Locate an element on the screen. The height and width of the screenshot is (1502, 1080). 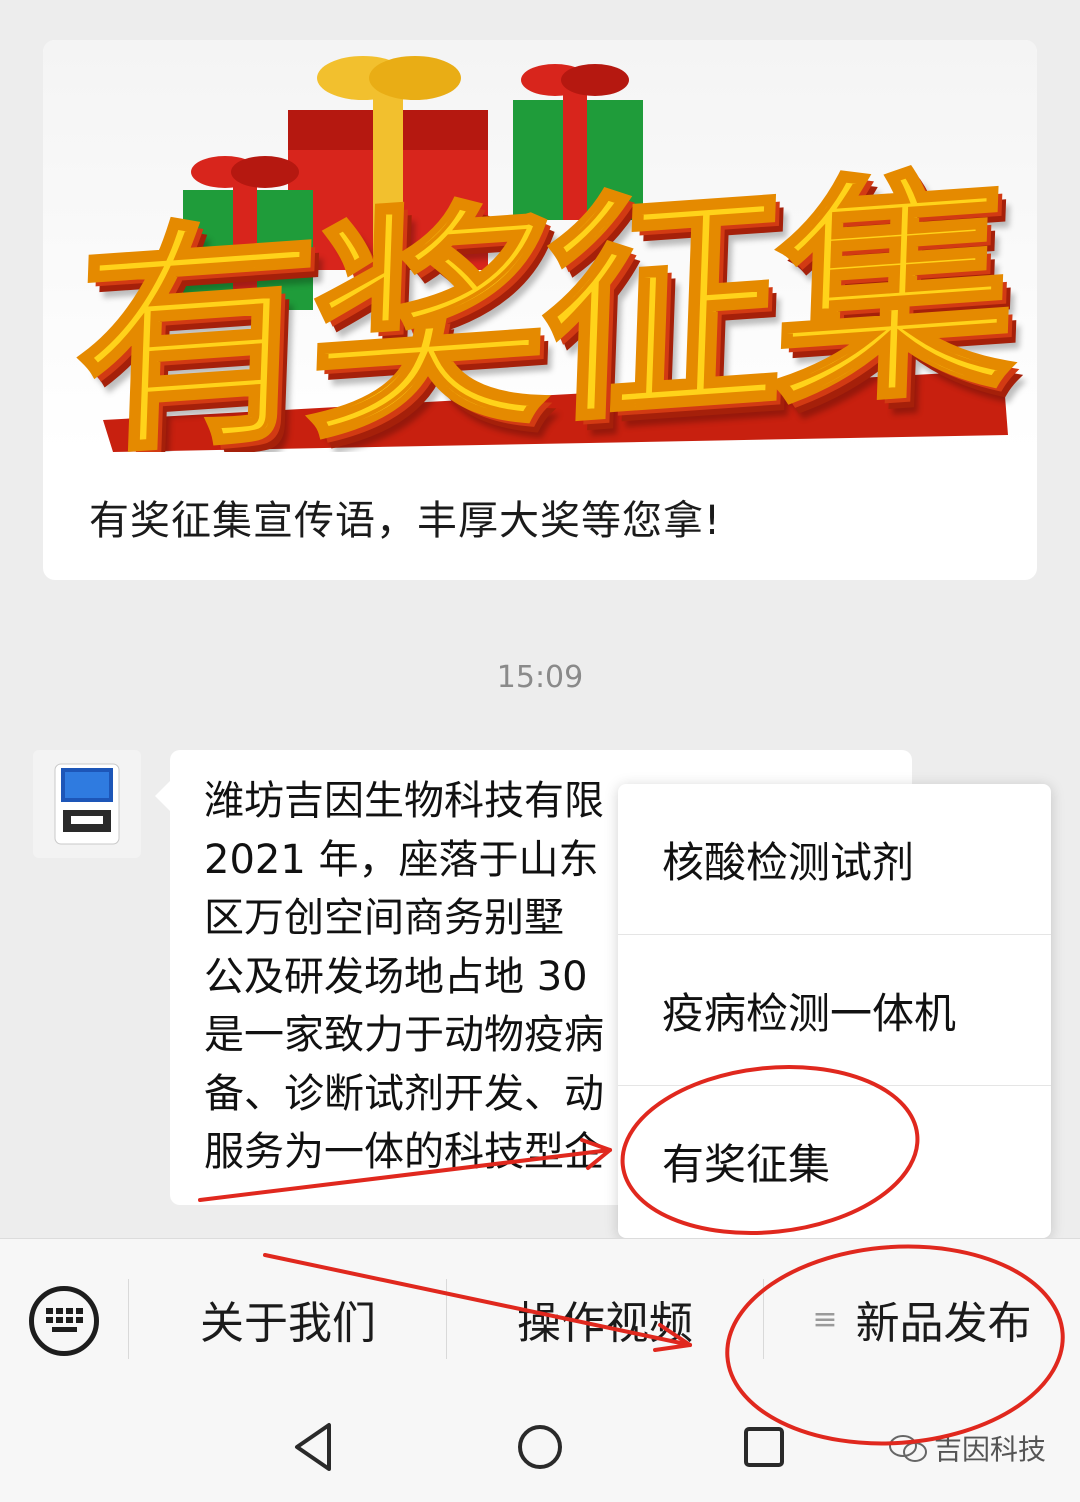
menu-divider is located at coordinates (128, 1319).